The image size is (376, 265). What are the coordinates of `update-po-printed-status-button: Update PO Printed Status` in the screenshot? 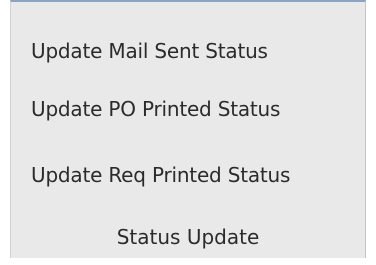 It's located at (155, 109).